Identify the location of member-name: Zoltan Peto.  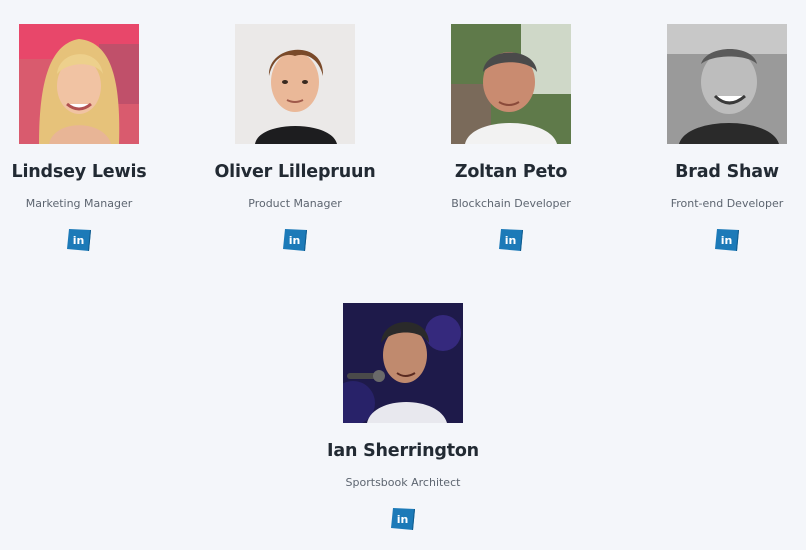
(511, 172).